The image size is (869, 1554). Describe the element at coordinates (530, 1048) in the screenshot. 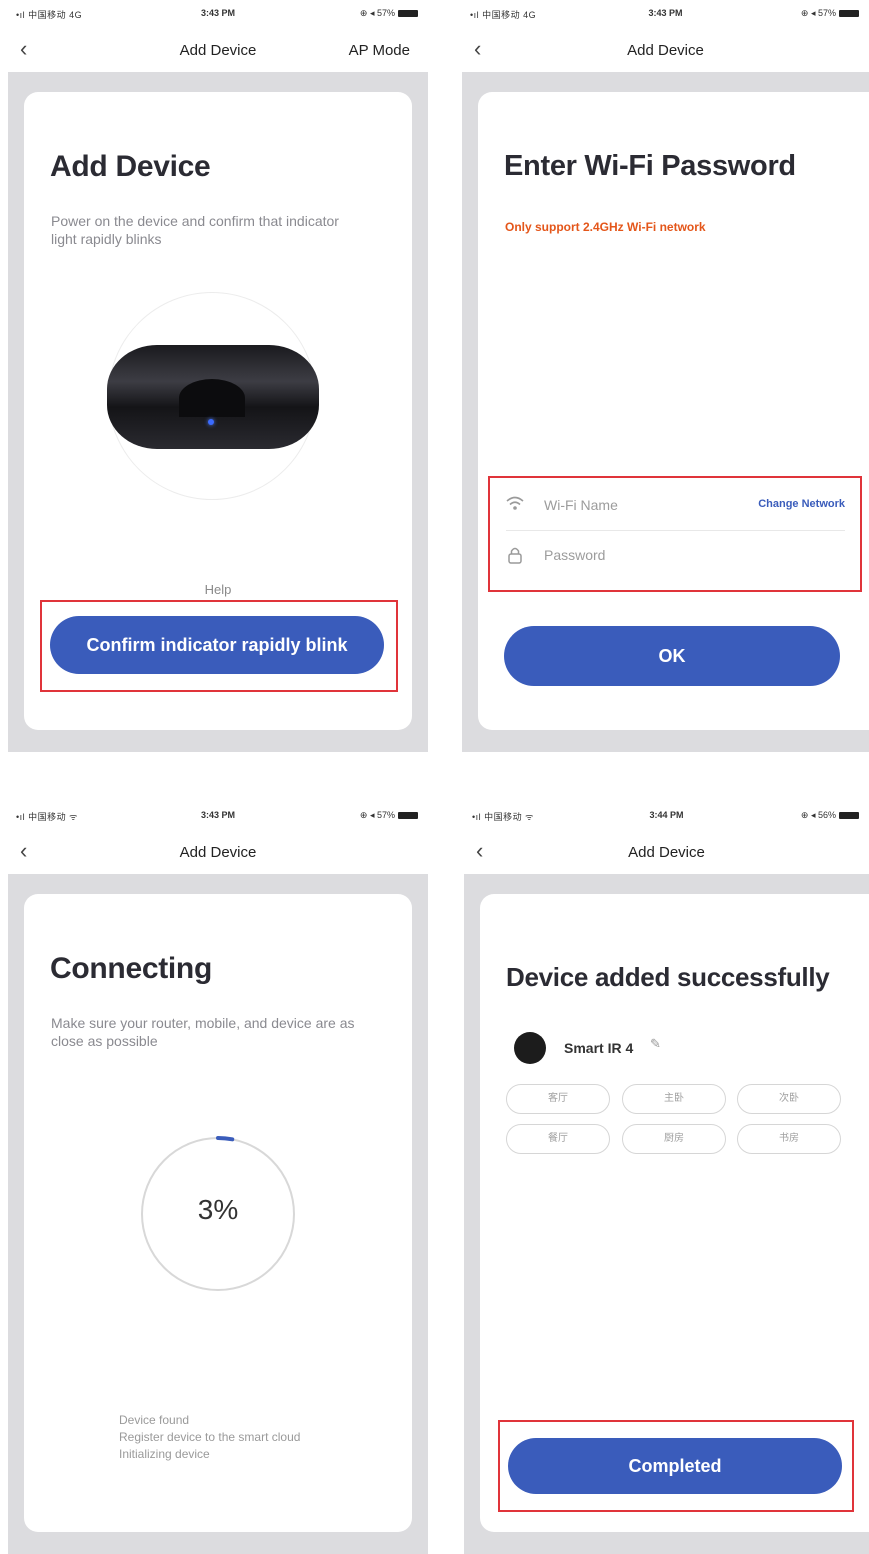

I see `device-avatar` at that location.